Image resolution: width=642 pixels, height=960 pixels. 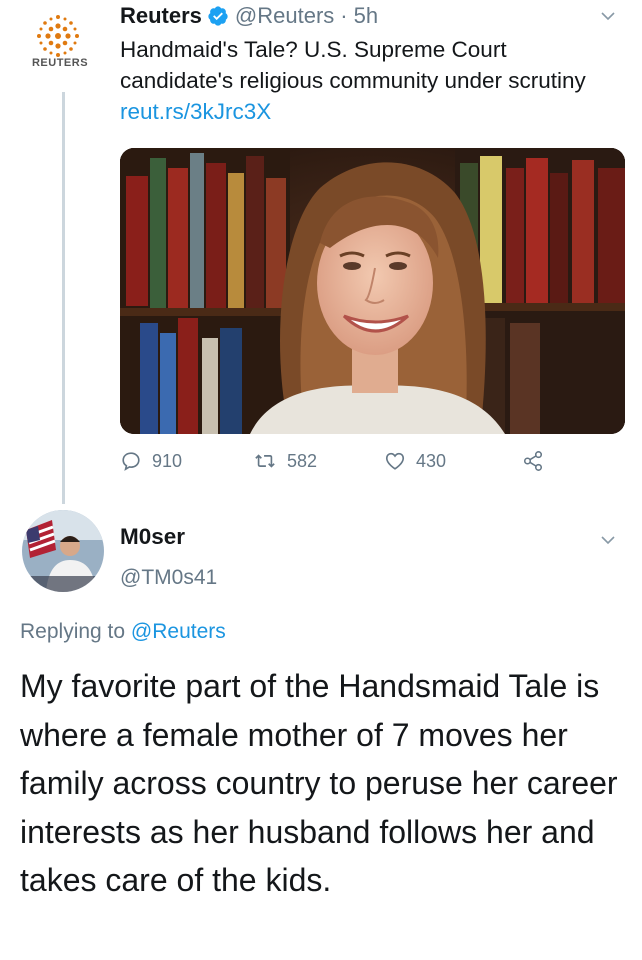 What do you see at coordinates (168, 578) in the screenshot?
I see `reply-author-handle: @TM0s41` at bounding box center [168, 578].